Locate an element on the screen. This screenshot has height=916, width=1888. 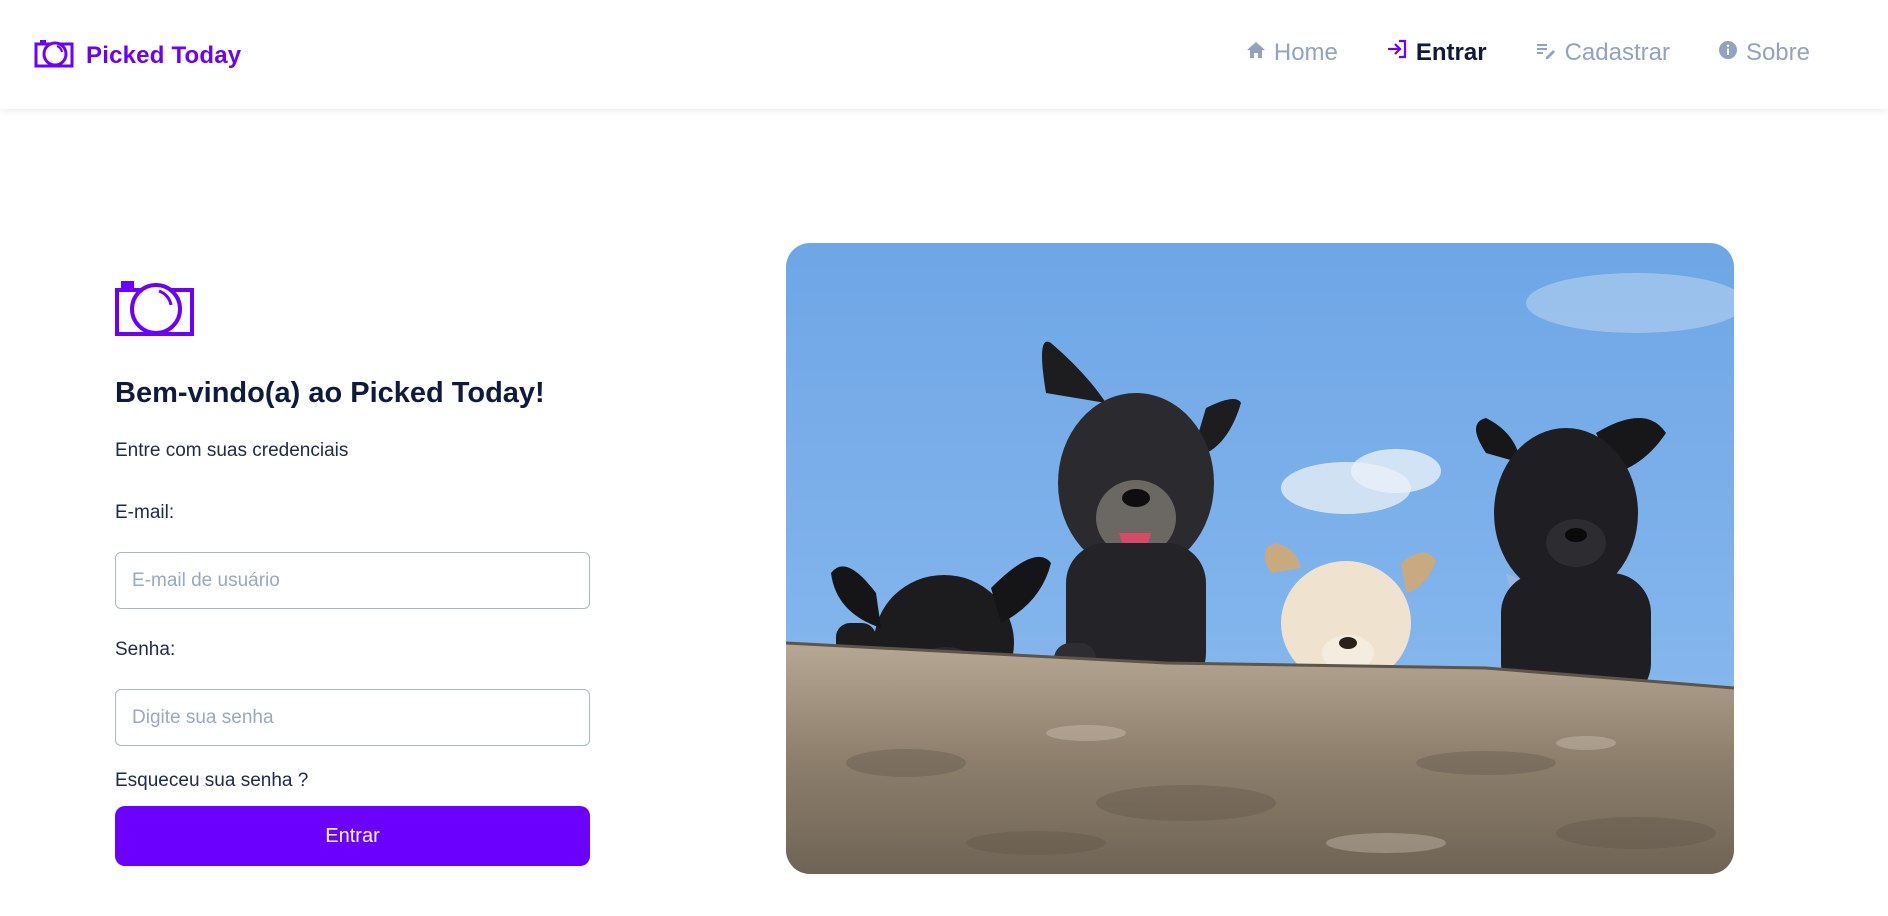
nav-item-label: Home is located at coordinates (1305, 52).